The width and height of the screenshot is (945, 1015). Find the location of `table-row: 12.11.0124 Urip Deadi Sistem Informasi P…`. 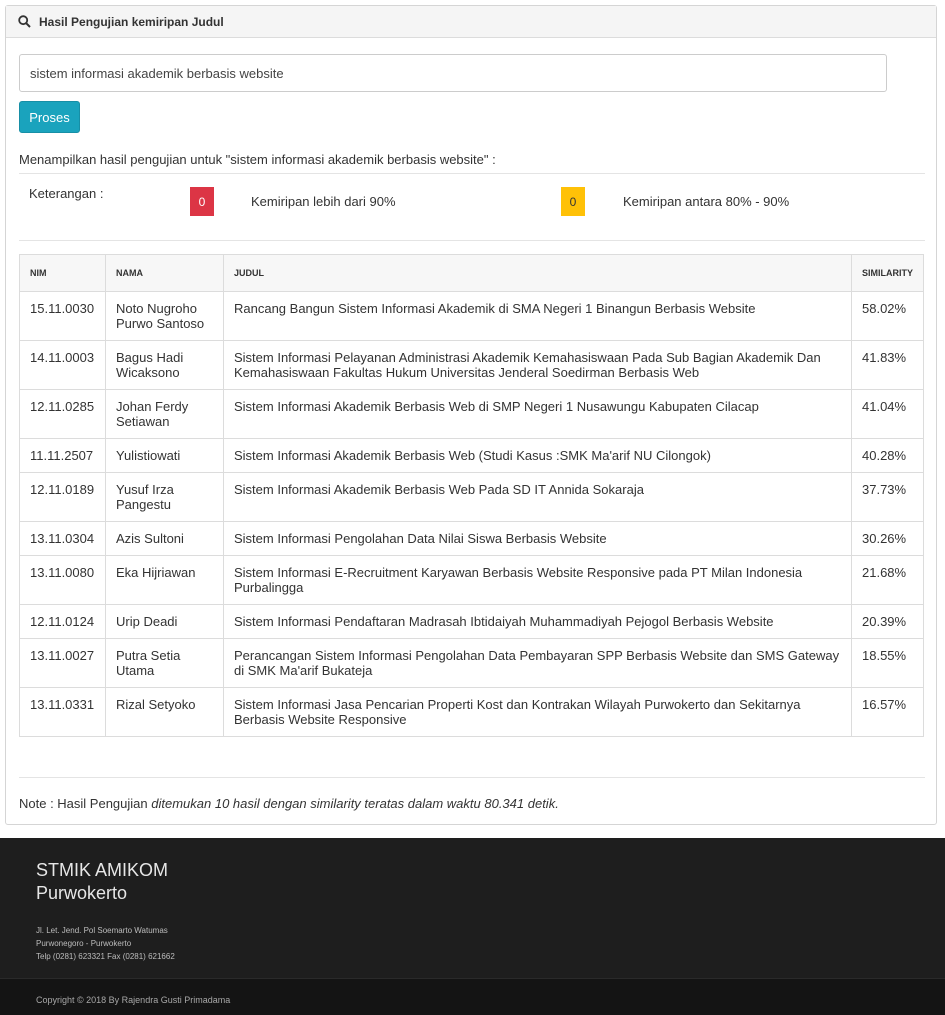

table-row: 12.11.0124 Urip Deadi Sistem Informasi P… is located at coordinates (471, 621).